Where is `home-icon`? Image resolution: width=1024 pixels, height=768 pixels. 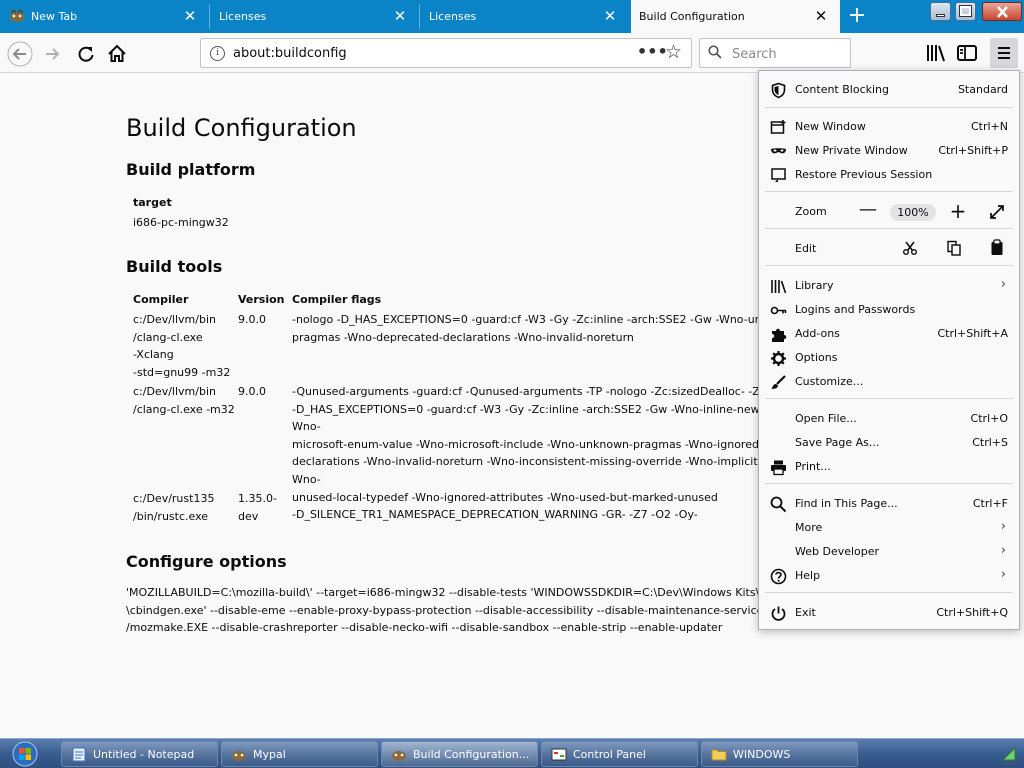
home-icon is located at coordinates (117, 54).